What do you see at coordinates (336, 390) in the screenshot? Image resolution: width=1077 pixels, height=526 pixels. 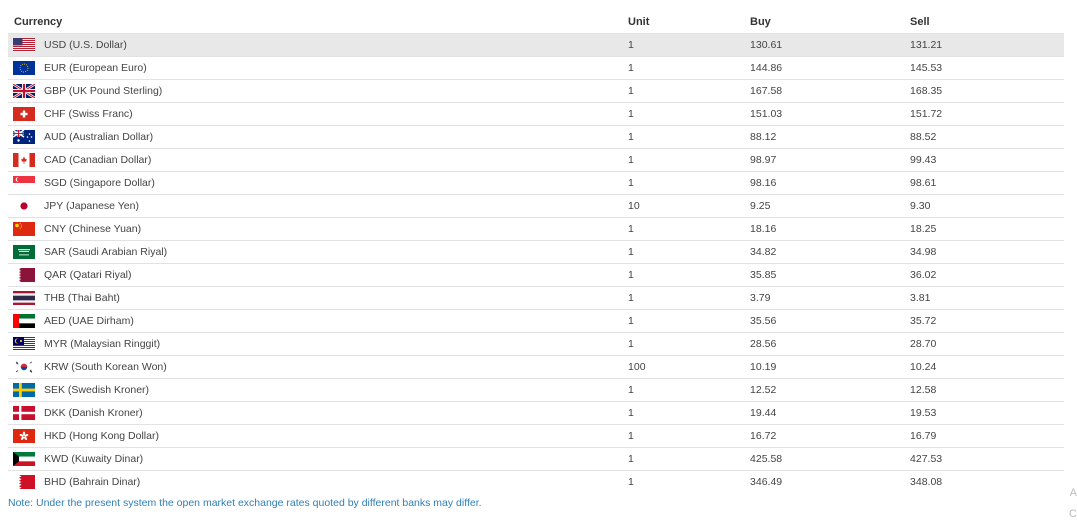 I see `currency-cell: SEK (Swedish Kroner)` at bounding box center [336, 390].